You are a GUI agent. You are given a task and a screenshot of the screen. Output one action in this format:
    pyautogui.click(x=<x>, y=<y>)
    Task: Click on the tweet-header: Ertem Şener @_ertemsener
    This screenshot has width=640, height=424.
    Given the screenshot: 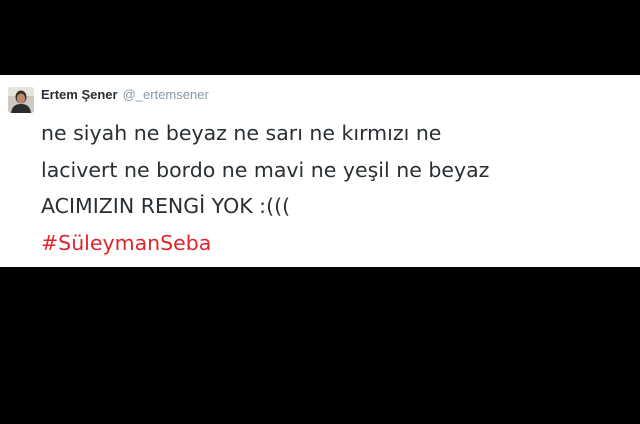 What is the action you would take?
    pyautogui.click(x=125, y=96)
    